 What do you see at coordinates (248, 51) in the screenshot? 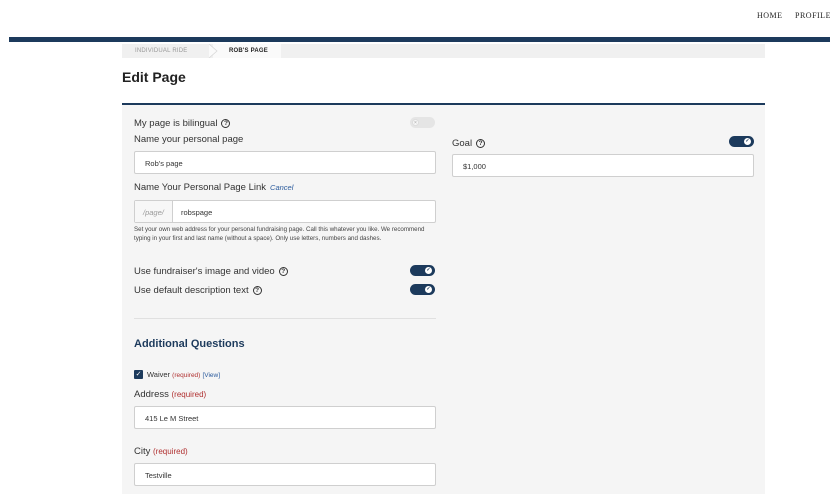
I see `breadcrumb-item-robs-page: ROB'S PAGE` at bounding box center [248, 51].